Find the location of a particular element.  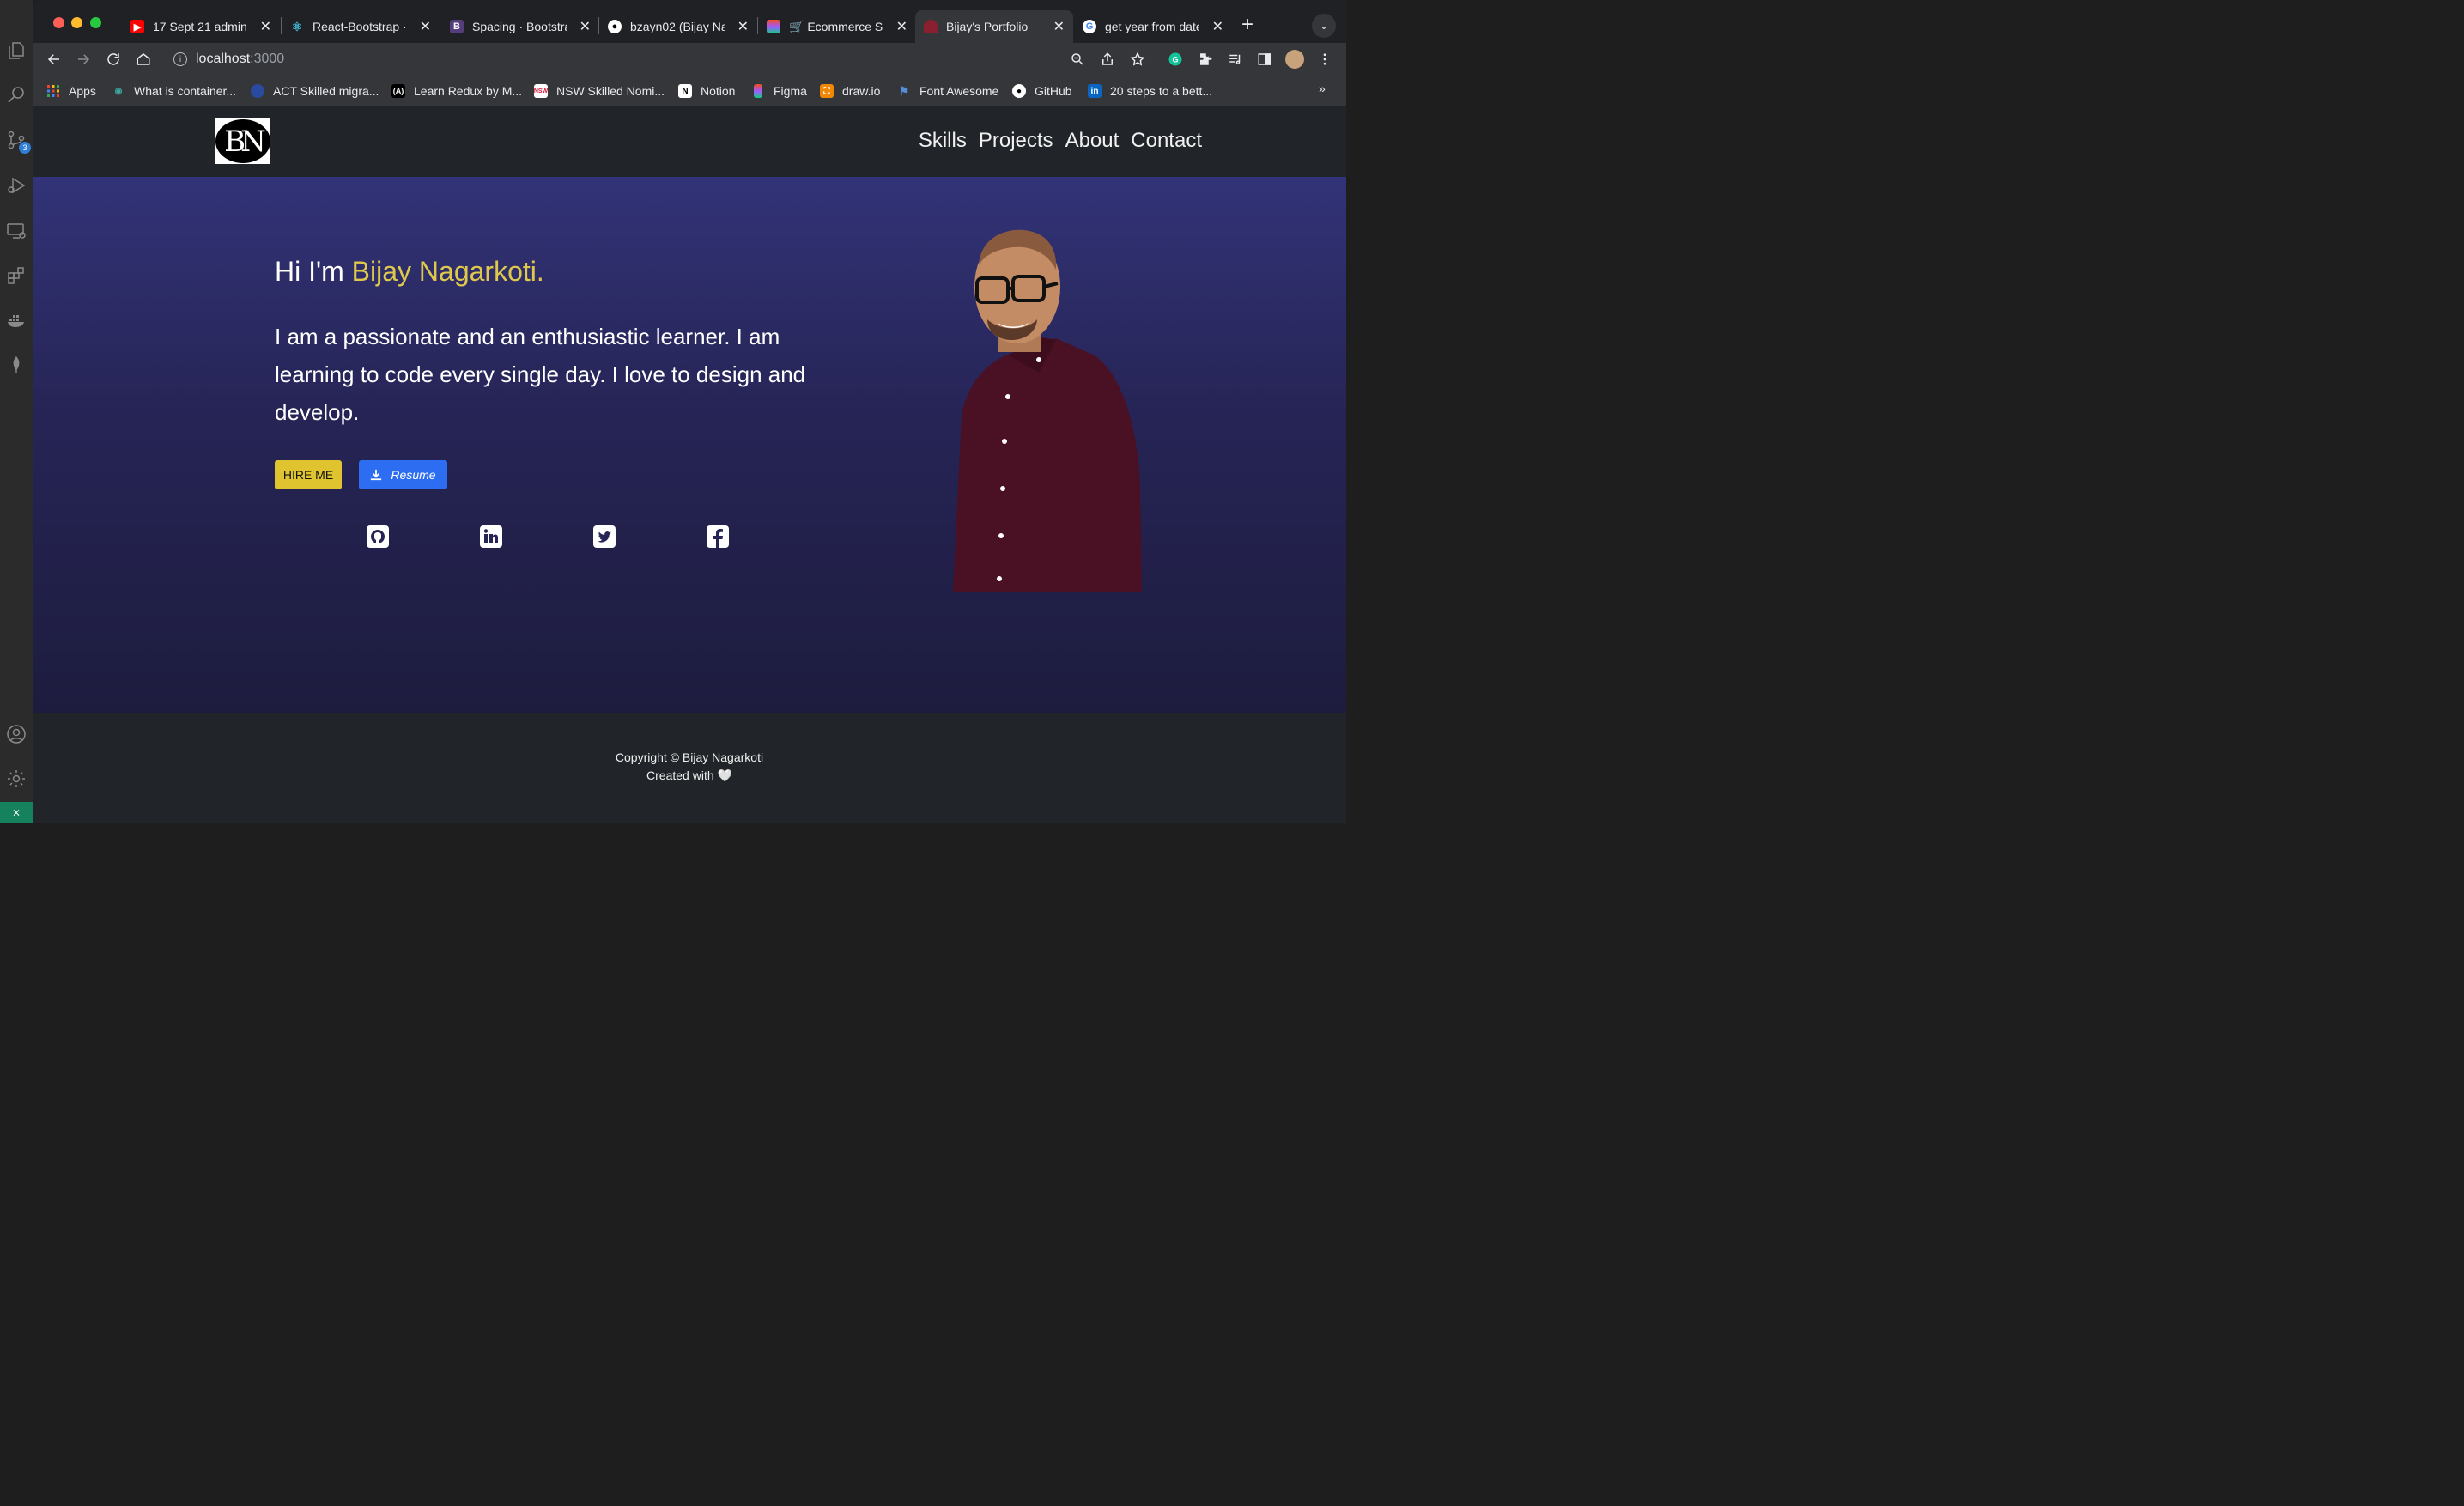

flag-icon: ⚑ is located at coordinates (904, 91).